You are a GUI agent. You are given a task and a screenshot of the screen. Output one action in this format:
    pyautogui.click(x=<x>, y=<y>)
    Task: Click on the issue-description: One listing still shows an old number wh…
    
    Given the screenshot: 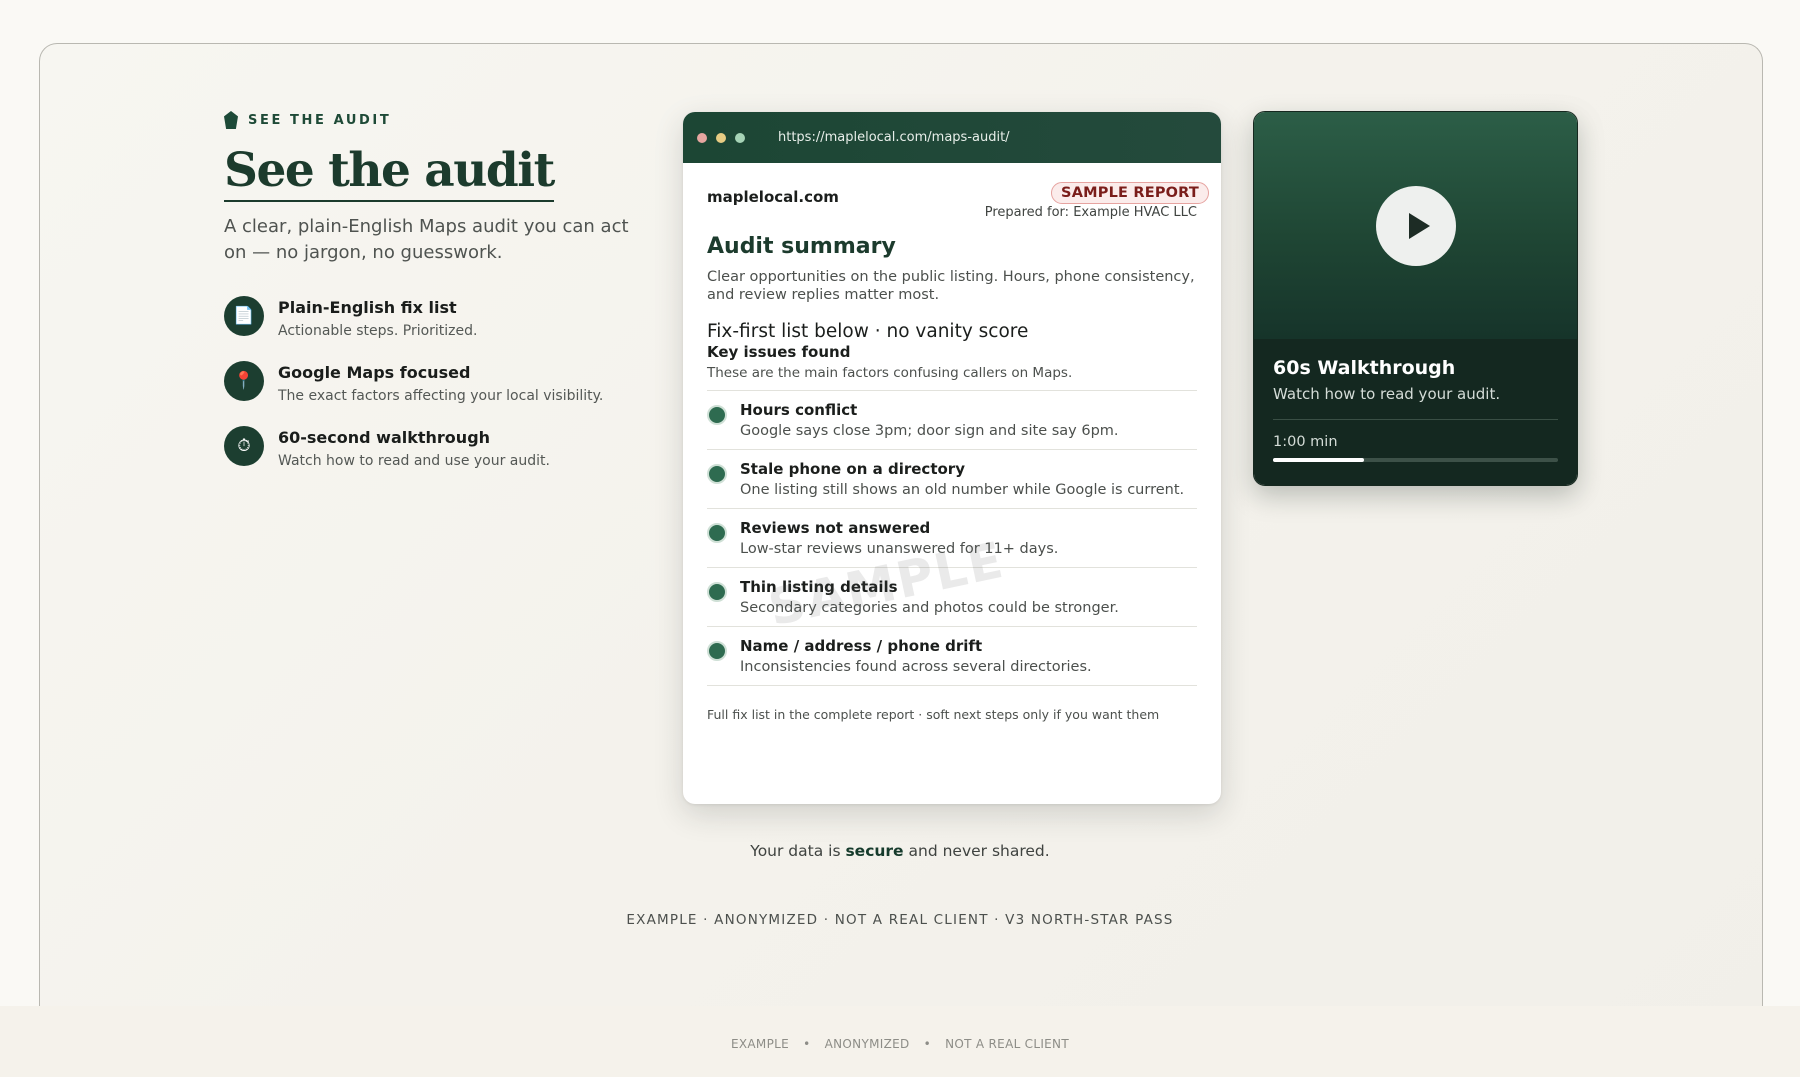 What is the action you would take?
    pyautogui.click(x=962, y=490)
    